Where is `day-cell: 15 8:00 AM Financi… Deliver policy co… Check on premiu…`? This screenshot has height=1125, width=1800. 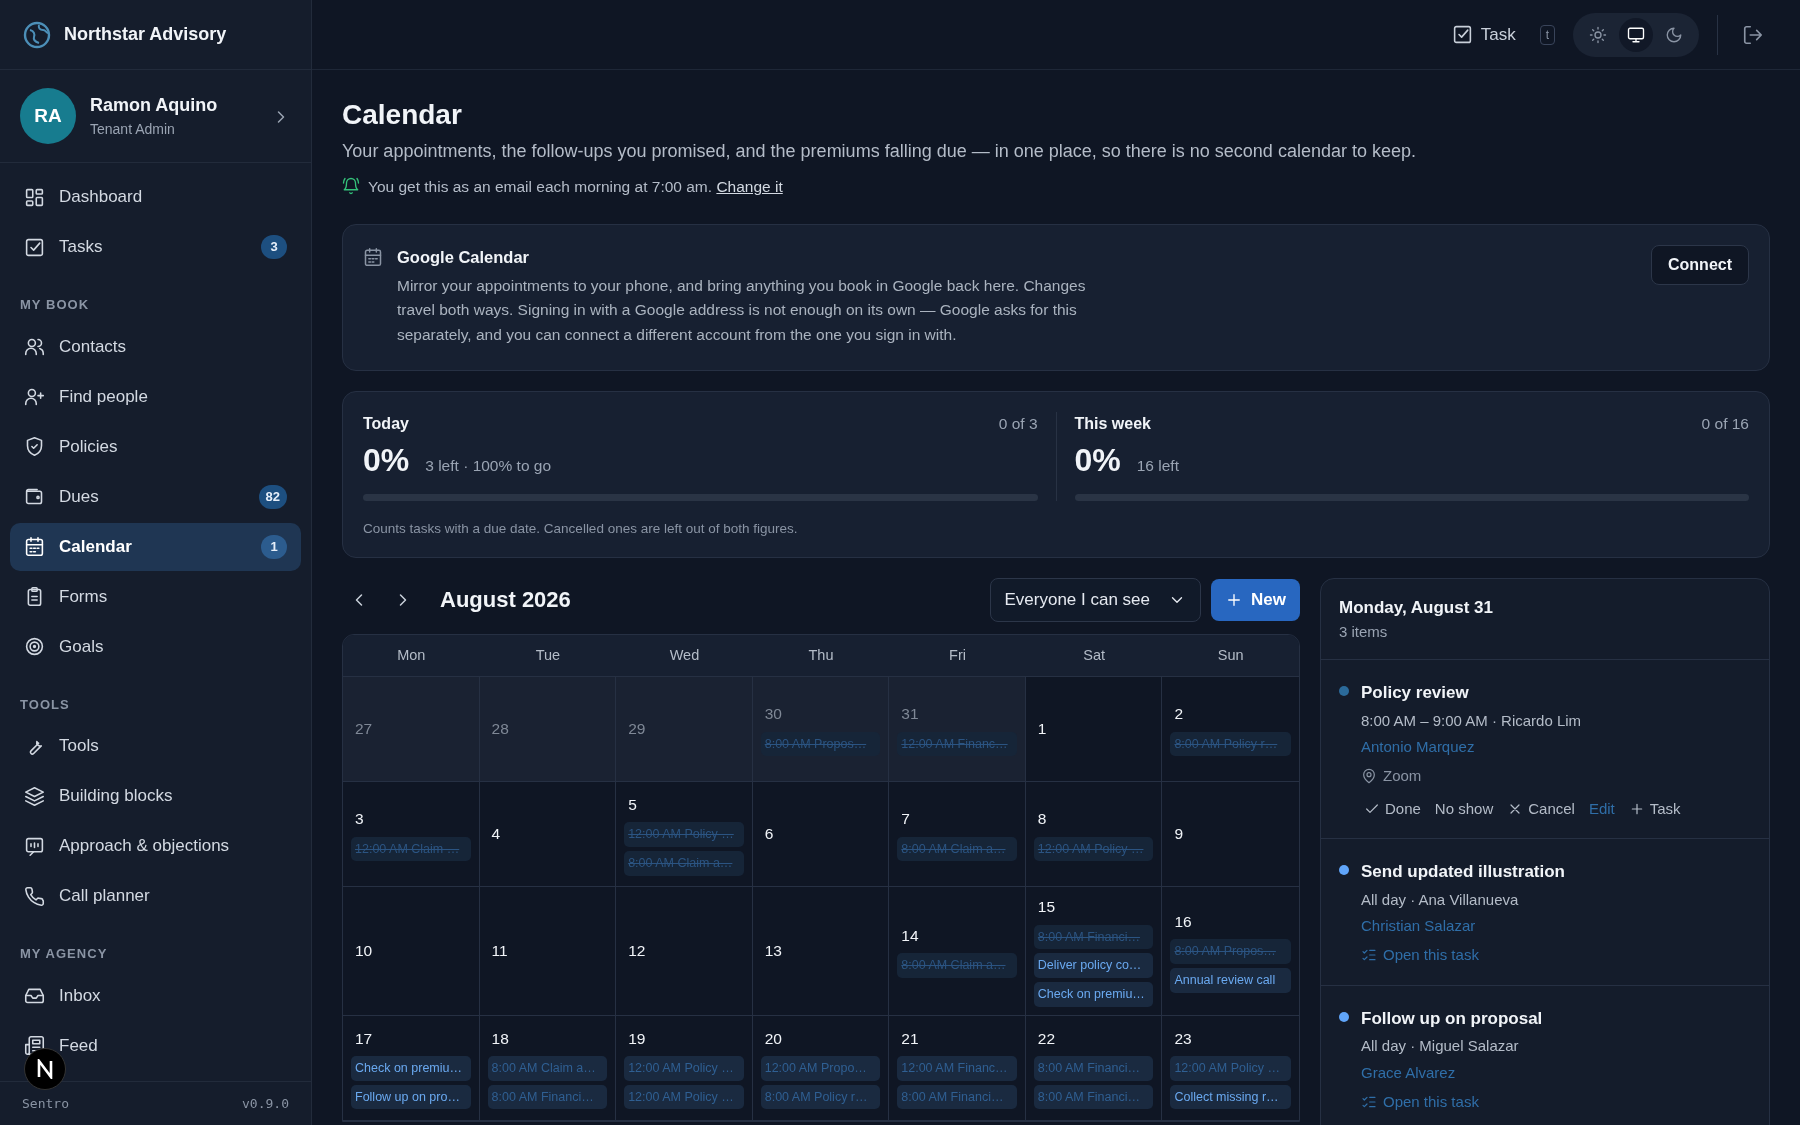 day-cell: 15 8:00 AM Financi… Deliver policy co… Check on premiu… is located at coordinates (1094, 951).